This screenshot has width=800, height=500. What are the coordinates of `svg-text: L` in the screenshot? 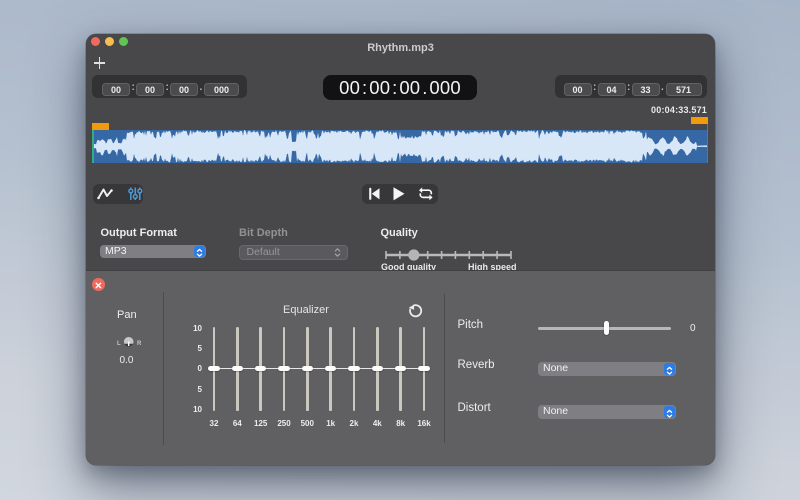 It's located at (119, 344).